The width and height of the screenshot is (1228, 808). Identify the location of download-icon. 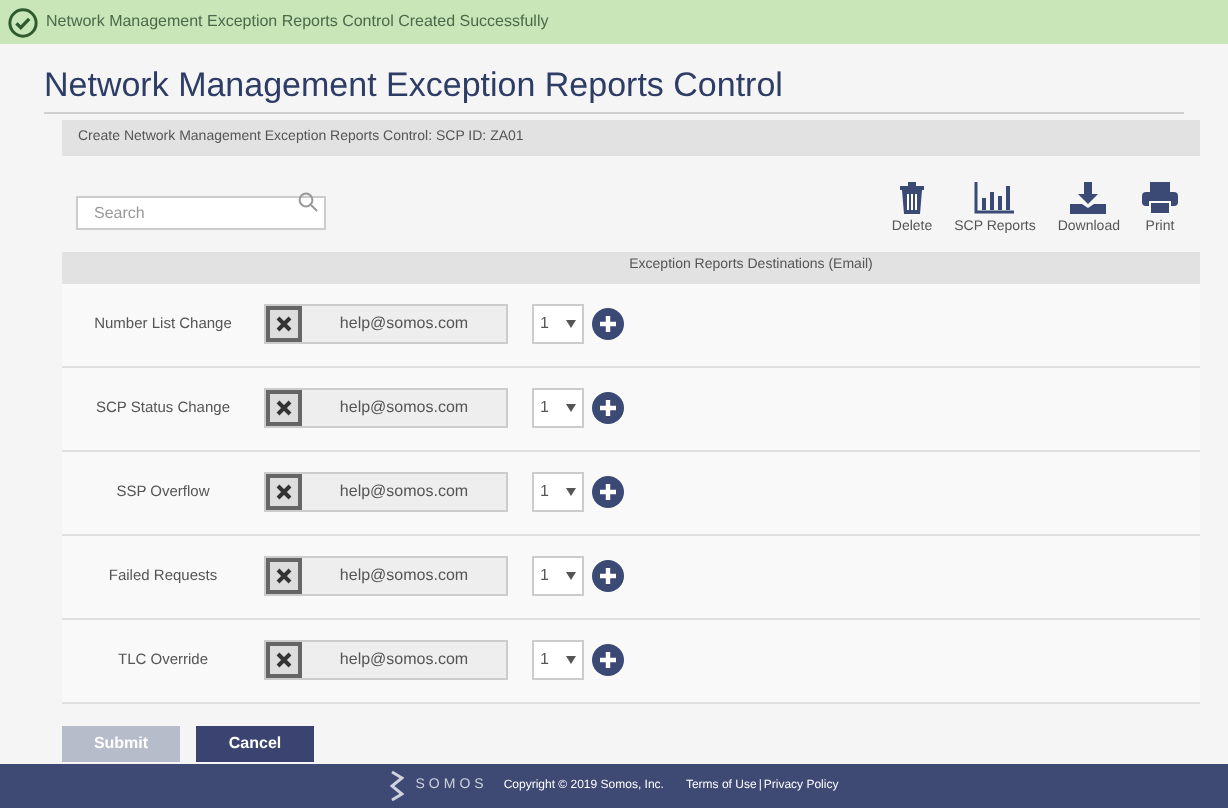
(1088, 198).